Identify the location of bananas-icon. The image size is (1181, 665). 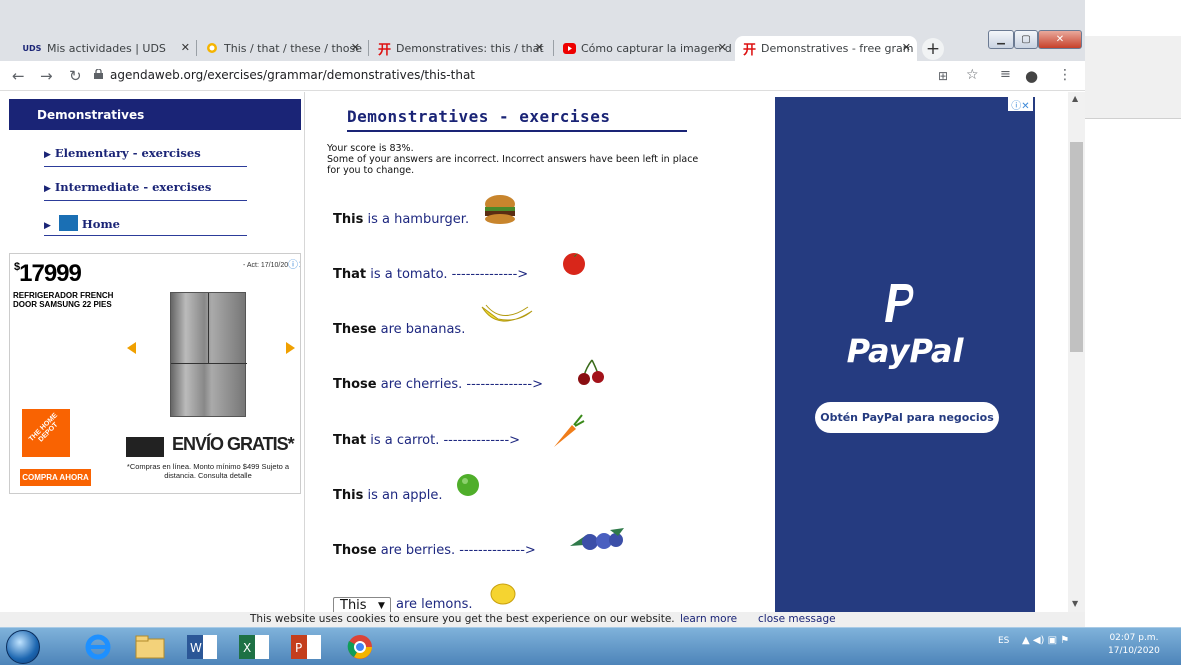
(507, 313).